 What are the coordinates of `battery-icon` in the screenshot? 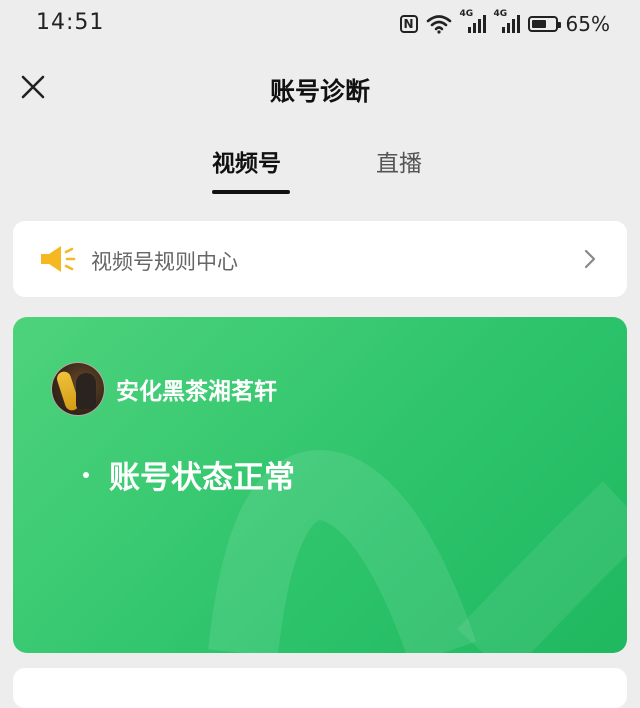 It's located at (544, 24).